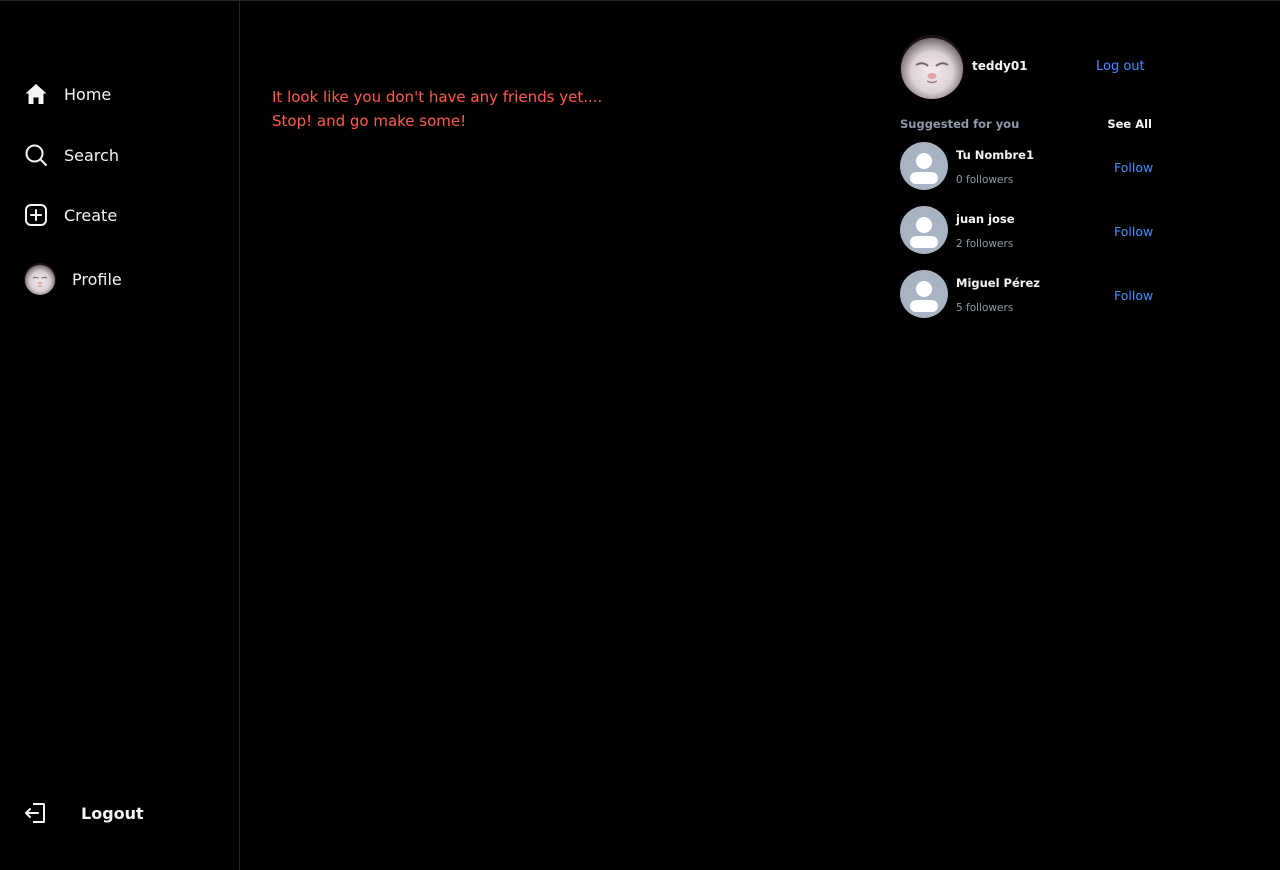  Describe the element at coordinates (985, 244) in the screenshot. I see `follower-count: 2 followers` at that location.